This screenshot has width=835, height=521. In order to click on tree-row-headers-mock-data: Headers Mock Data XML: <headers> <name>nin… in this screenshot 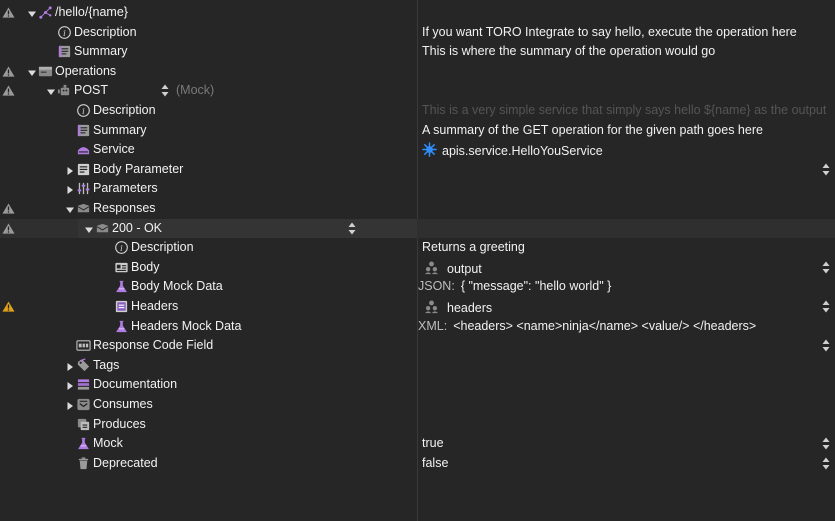, I will do `click(417, 327)`.